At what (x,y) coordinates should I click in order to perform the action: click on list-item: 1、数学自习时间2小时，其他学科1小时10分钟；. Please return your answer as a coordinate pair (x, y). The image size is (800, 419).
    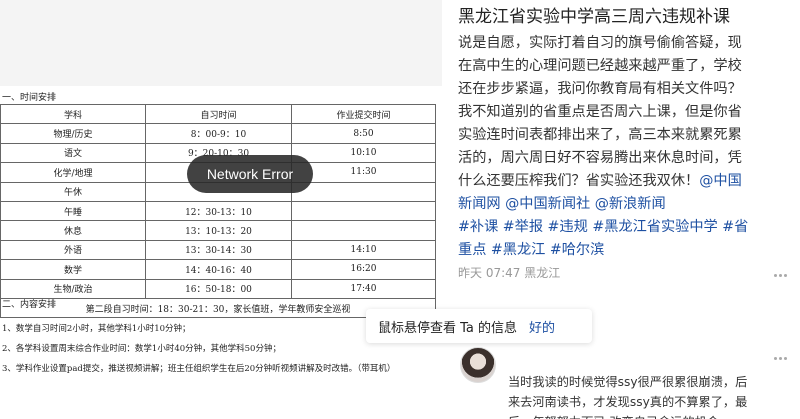
    Looking at the image, I should click on (96, 329).